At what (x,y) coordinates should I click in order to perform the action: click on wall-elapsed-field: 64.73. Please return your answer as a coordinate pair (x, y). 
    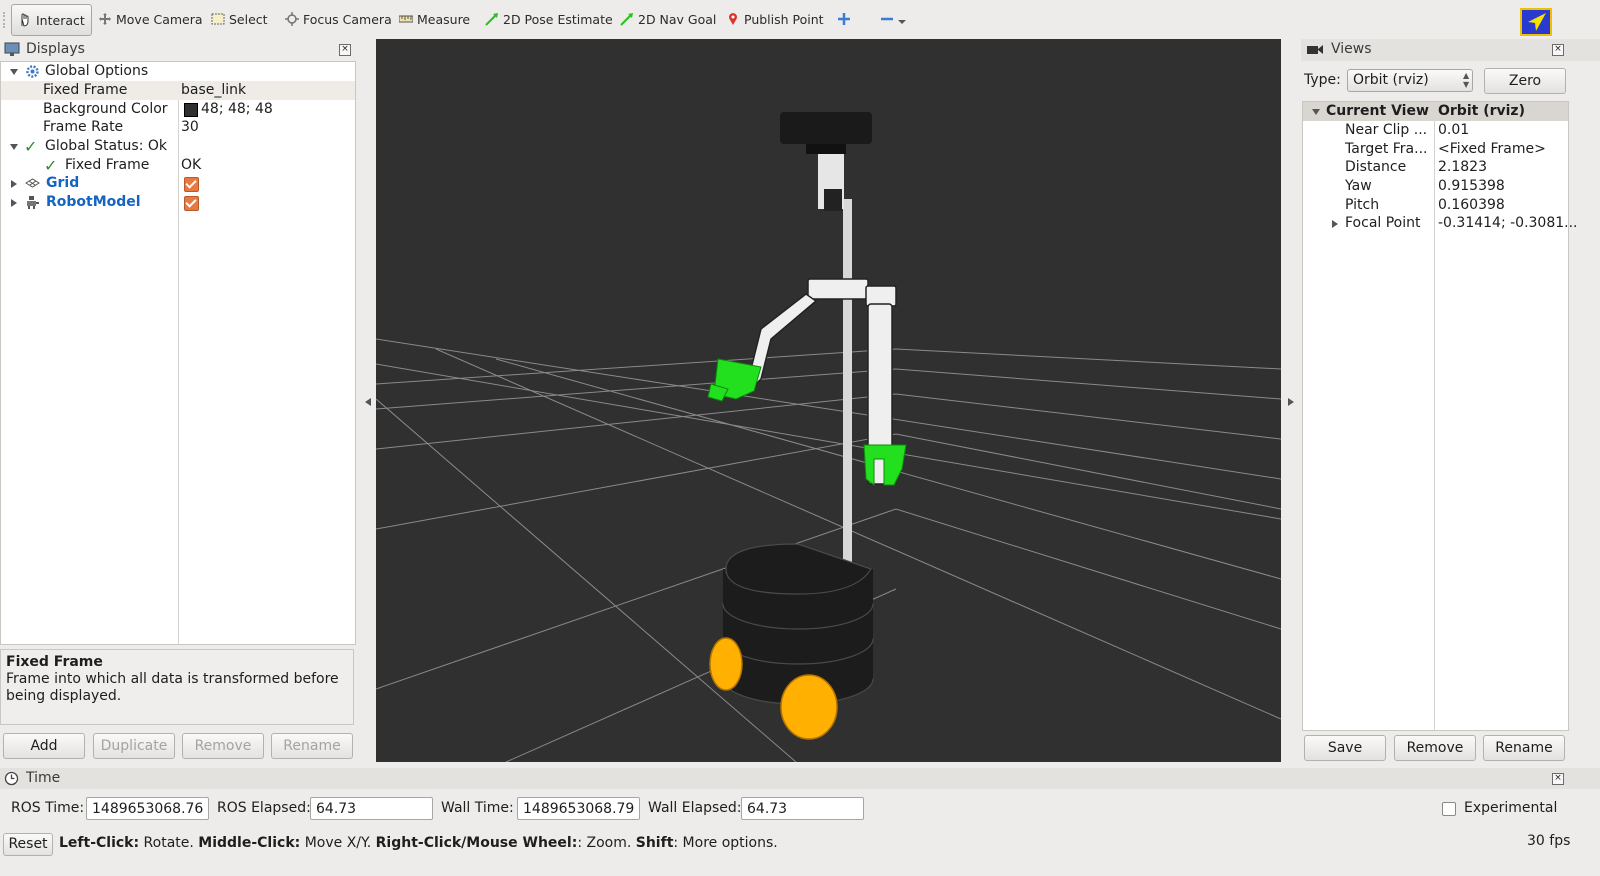
    Looking at the image, I should click on (802, 808).